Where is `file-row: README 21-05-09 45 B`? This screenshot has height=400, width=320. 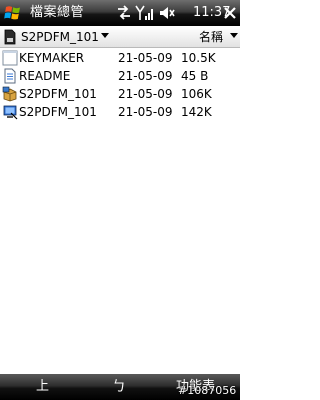 file-row: README 21-05-09 45 B is located at coordinates (120, 76).